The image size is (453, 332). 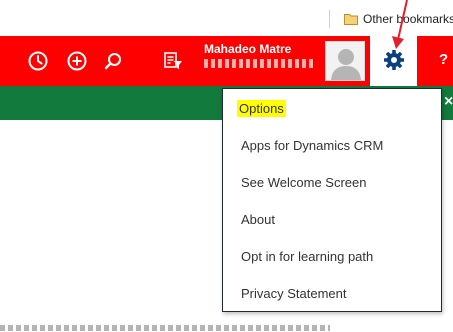 I want to click on footer-text-blurred, so click(x=165, y=327).